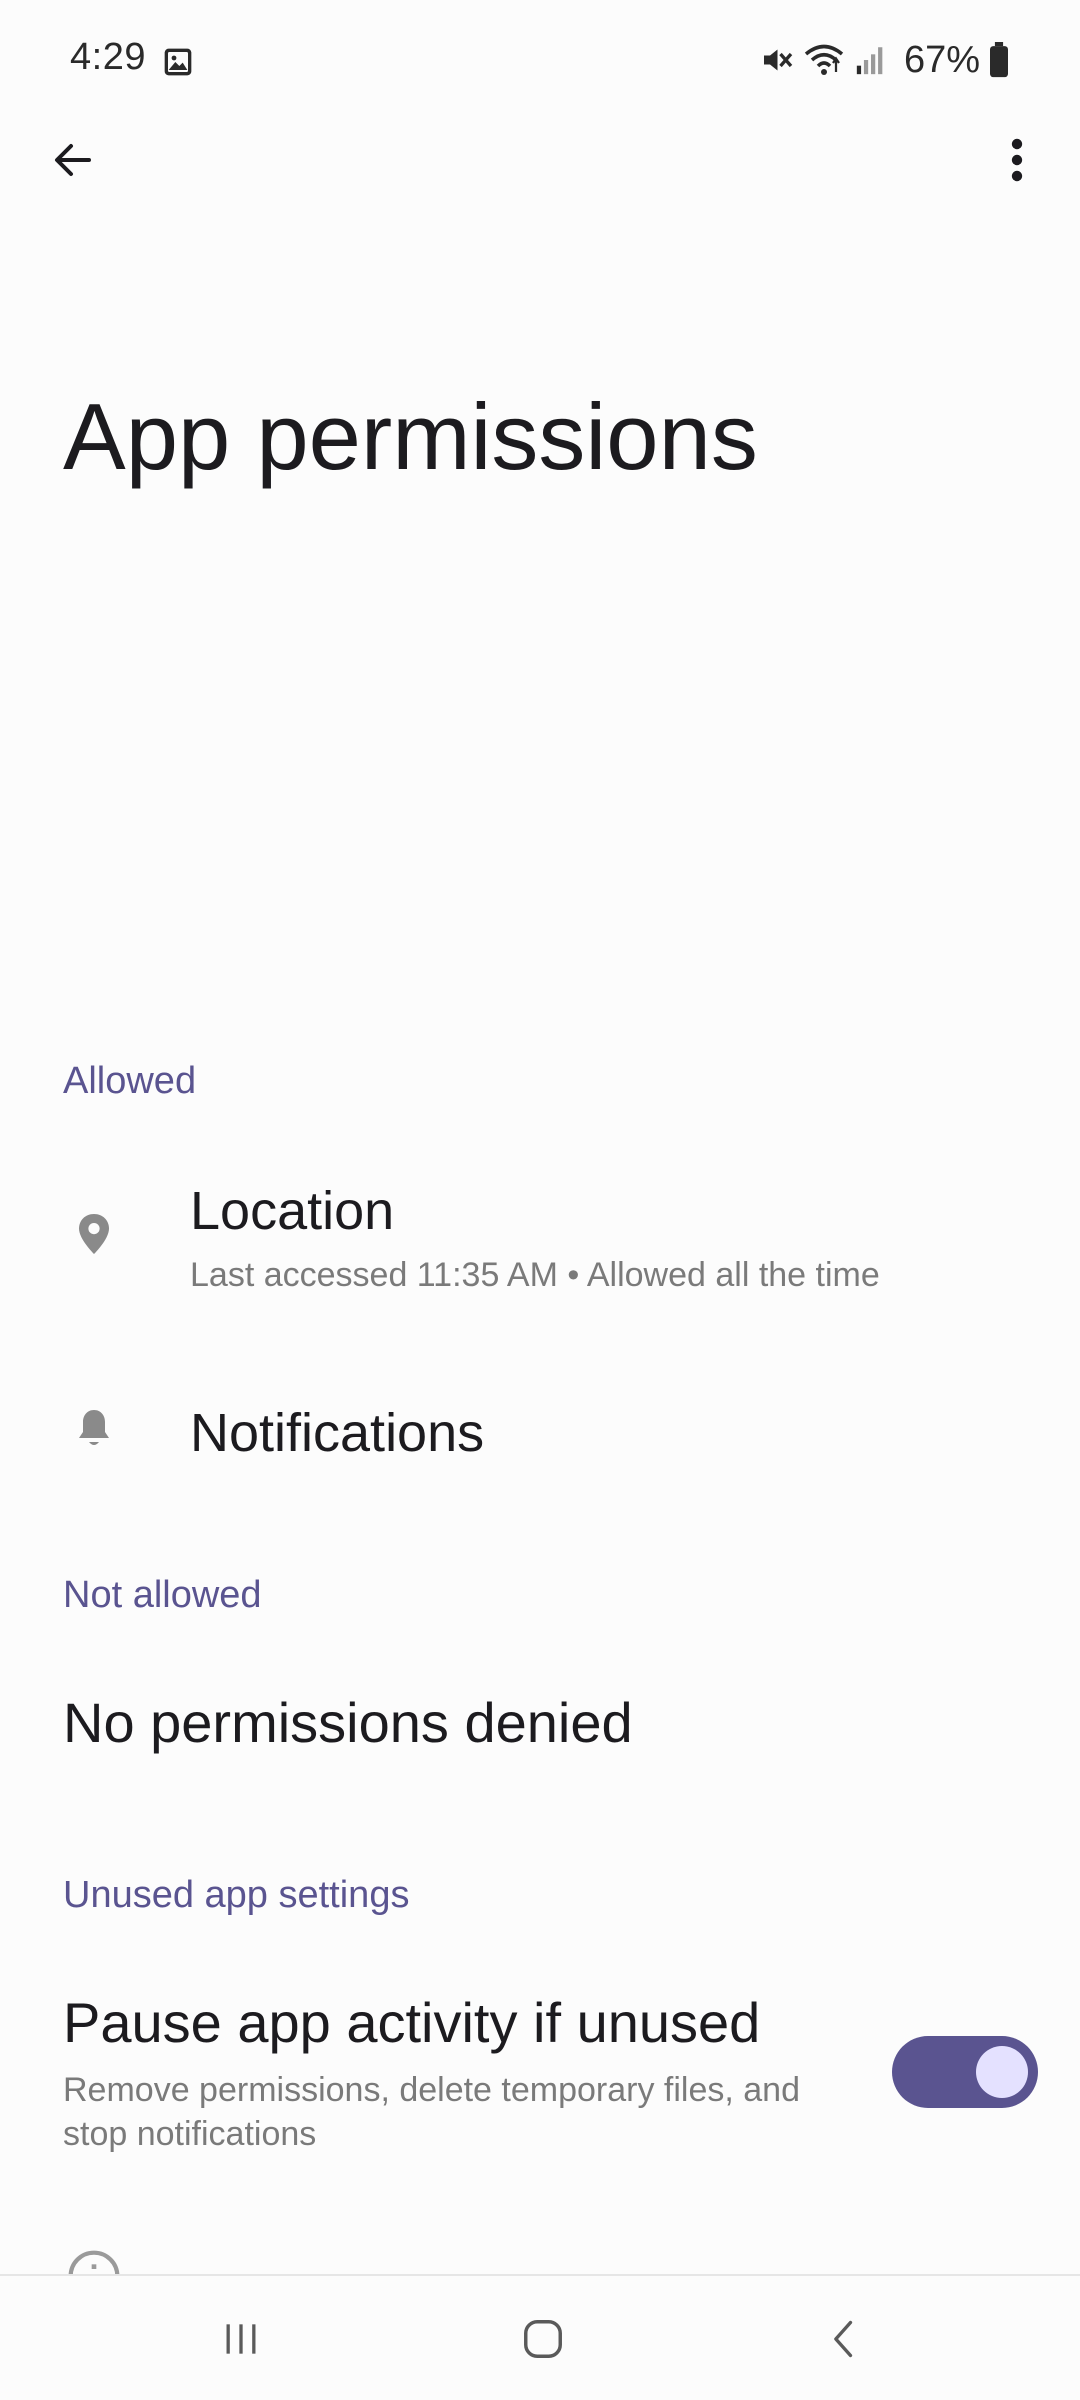 Image resolution: width=1080 pixels, height=2400 pixels. What do you see at coordinates (824, 59) in the screenshot?
I see `wifi-icon` at bounding box center [824, 59].